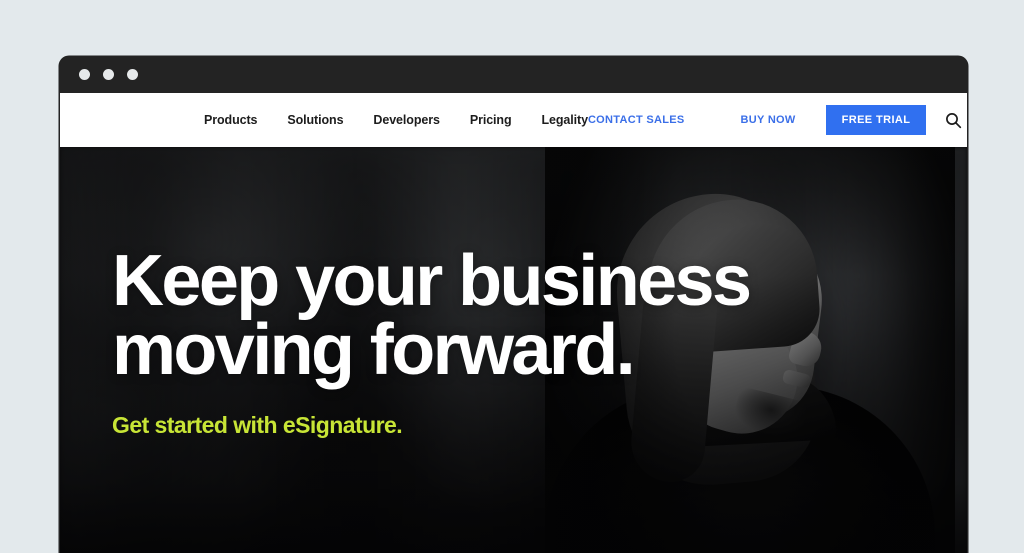 This screenshot has width=1024, height=553. Describe the element at coordinates (406, 120) in the screenshot. I see `nav-item-developers: Developers` at that location.